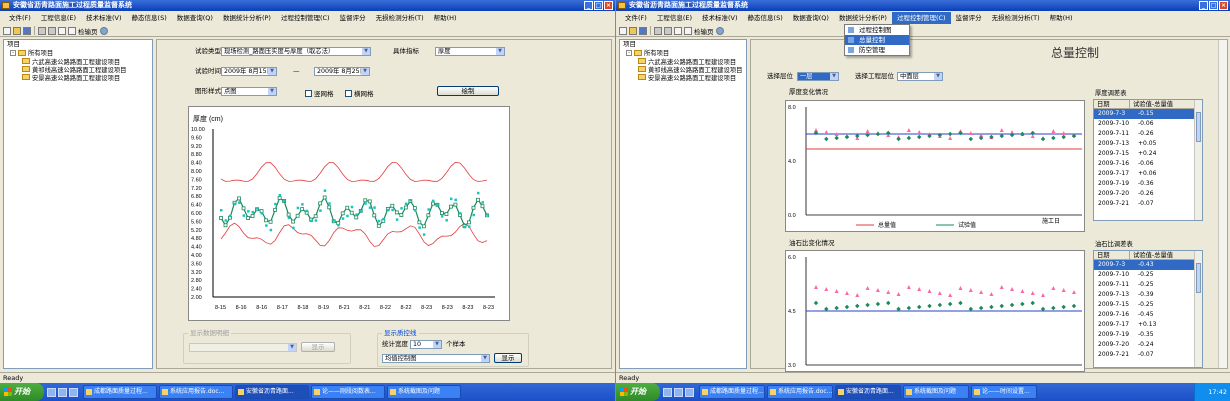 Image resolution: width=1230 pixels, height=401 pixels. I want to click on indicator-select: 厚度 ▼, so click(470, 51).